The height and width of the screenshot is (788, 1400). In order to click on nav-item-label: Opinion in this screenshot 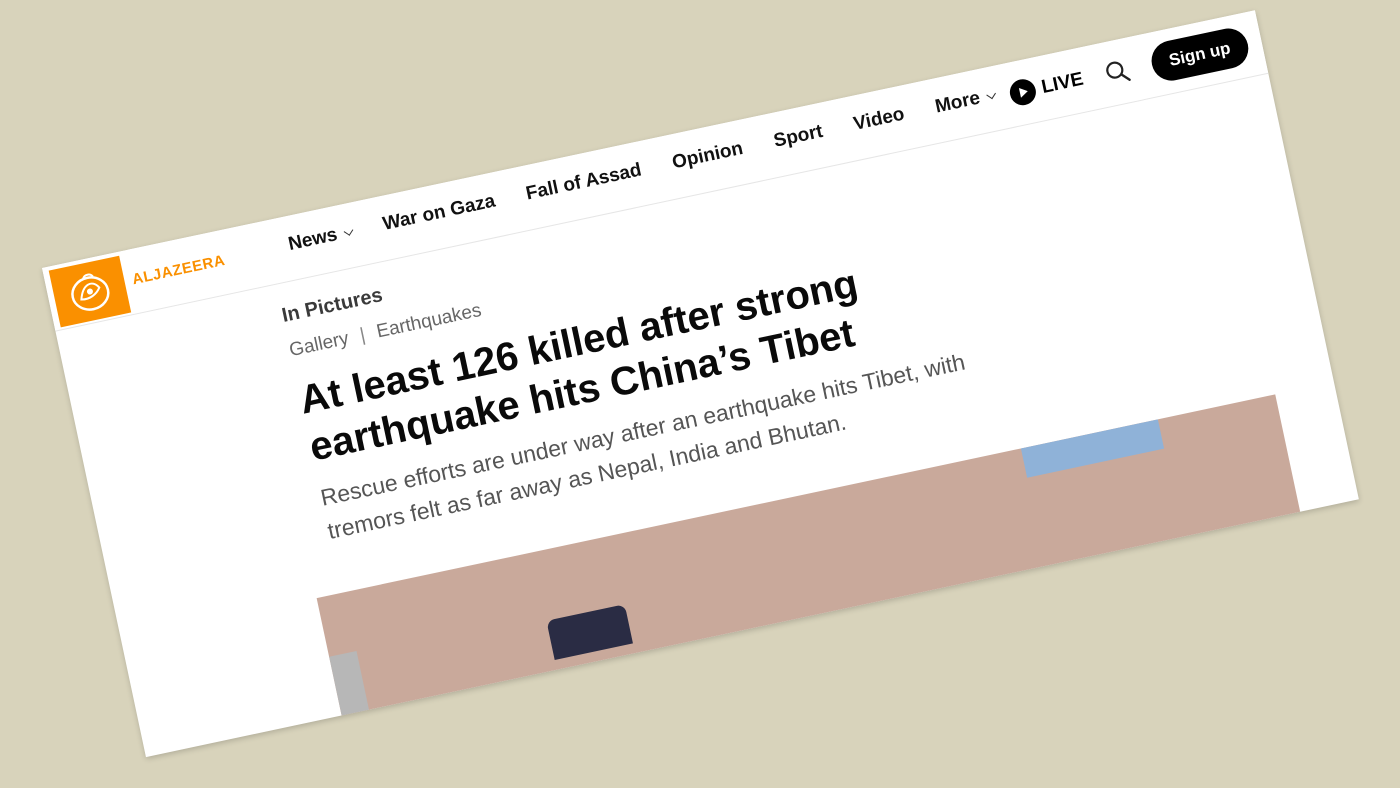, I will do `click(707, 155)`.